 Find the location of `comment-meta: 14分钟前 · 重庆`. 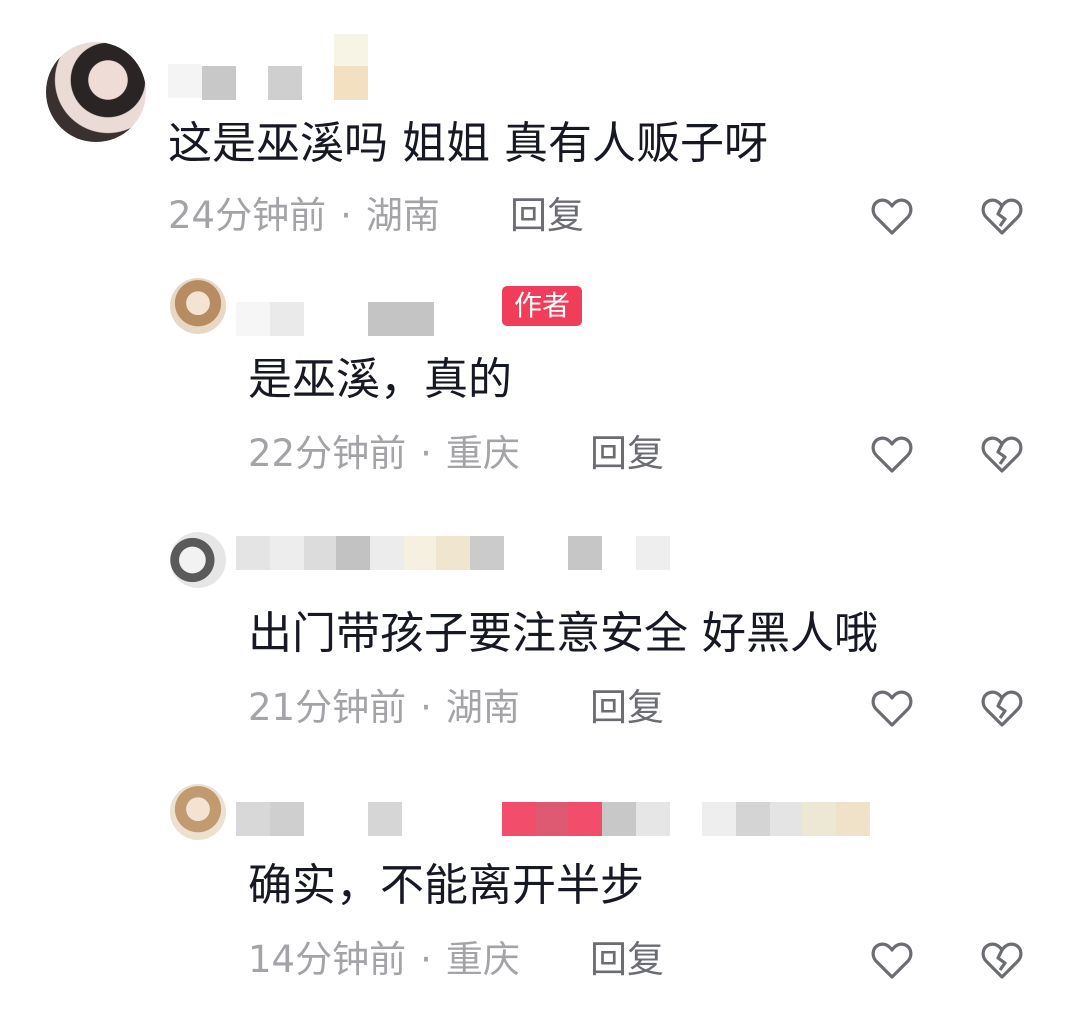

comment-meta: 14分钟前 · 重庆 is located at coordinates (384, 960).